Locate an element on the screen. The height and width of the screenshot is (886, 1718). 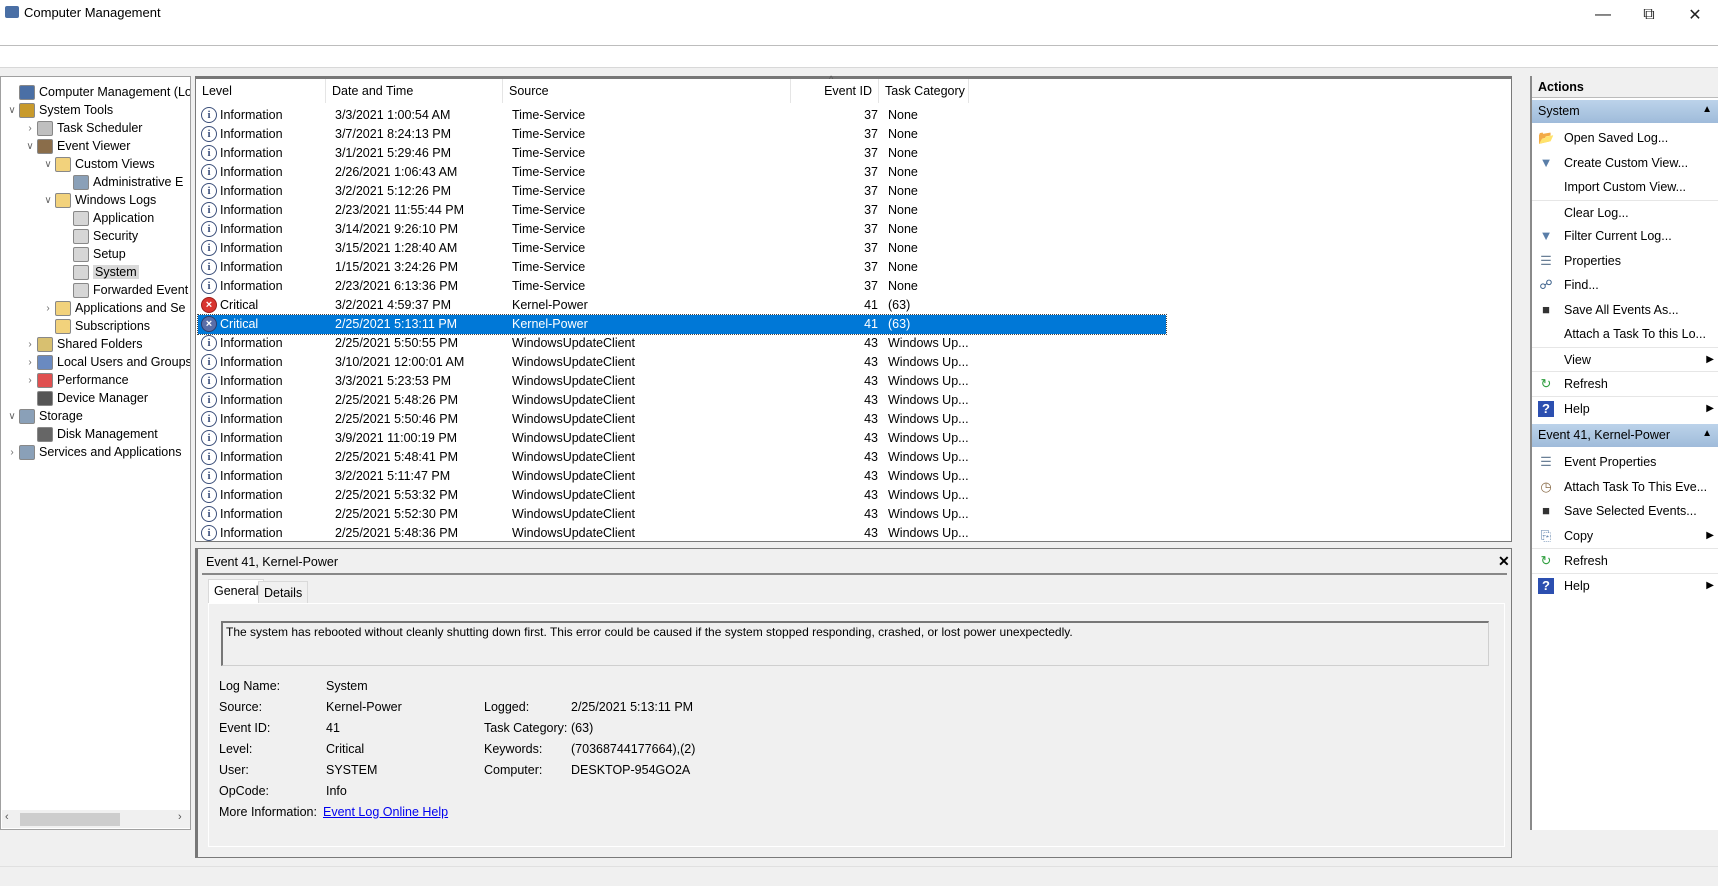
tree-node: Computer Management (Local is located at coordinates (97, 92).